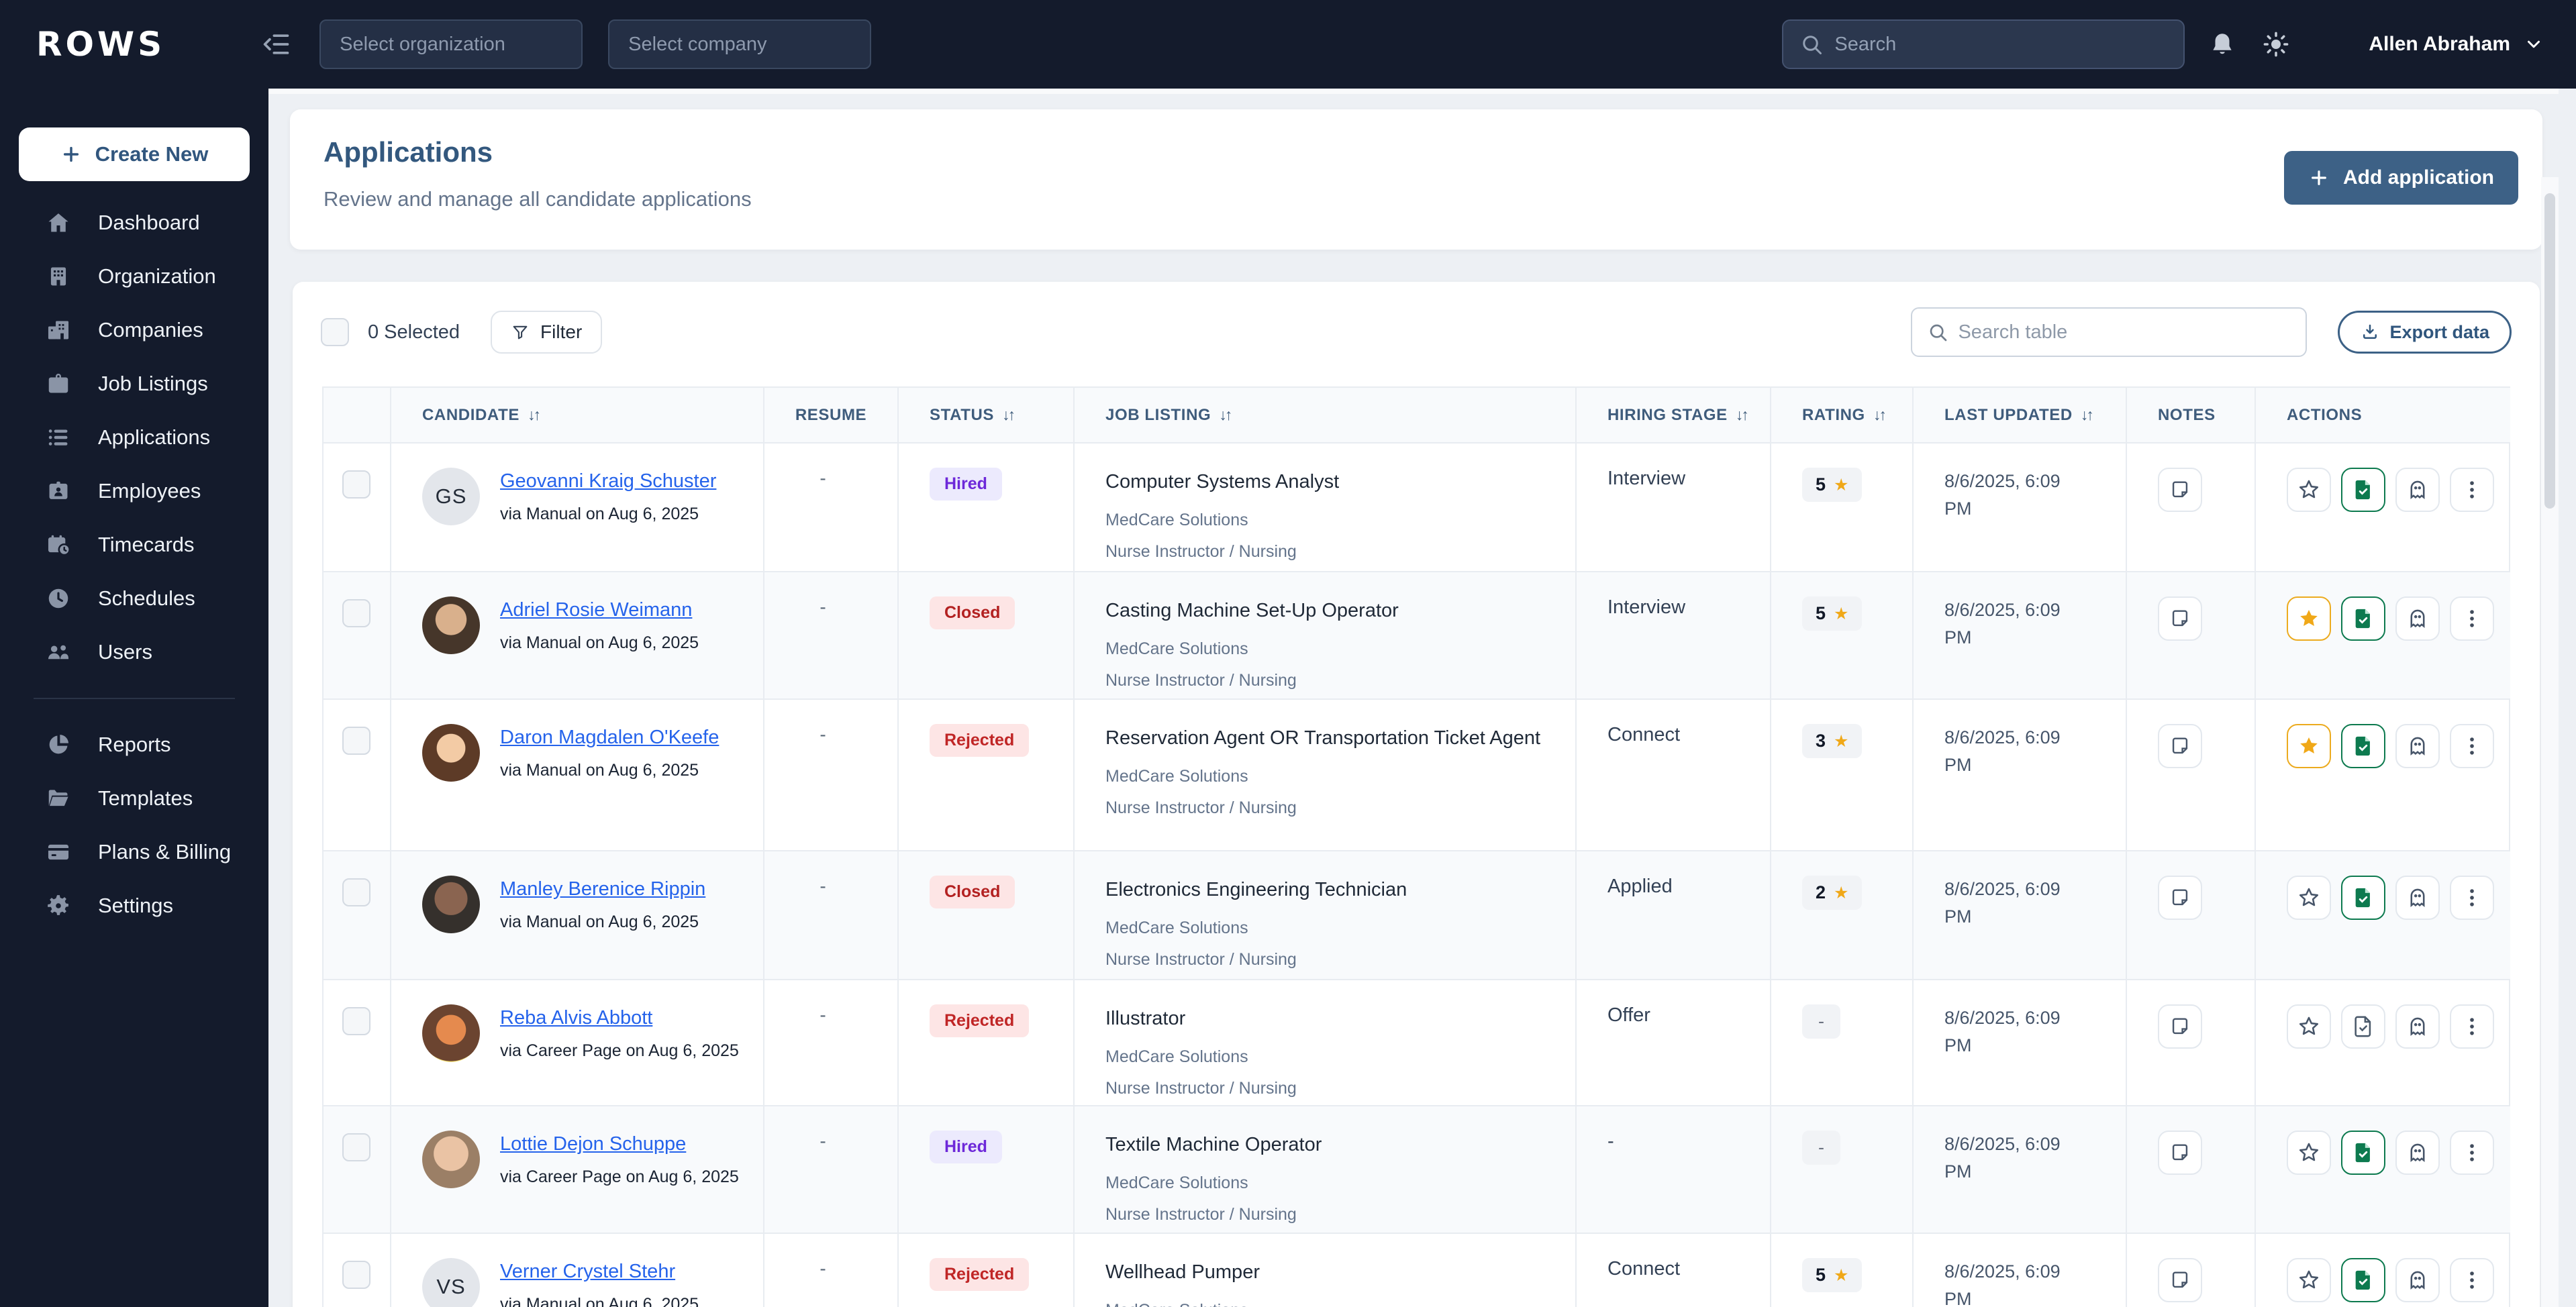 The width and height of the screenshot is (2576, 1307). What do you see at coordinates (985, 415) in the screenshot?
I see `column-header-status: STATUS ↓↑` at bounding box center [985, 415].